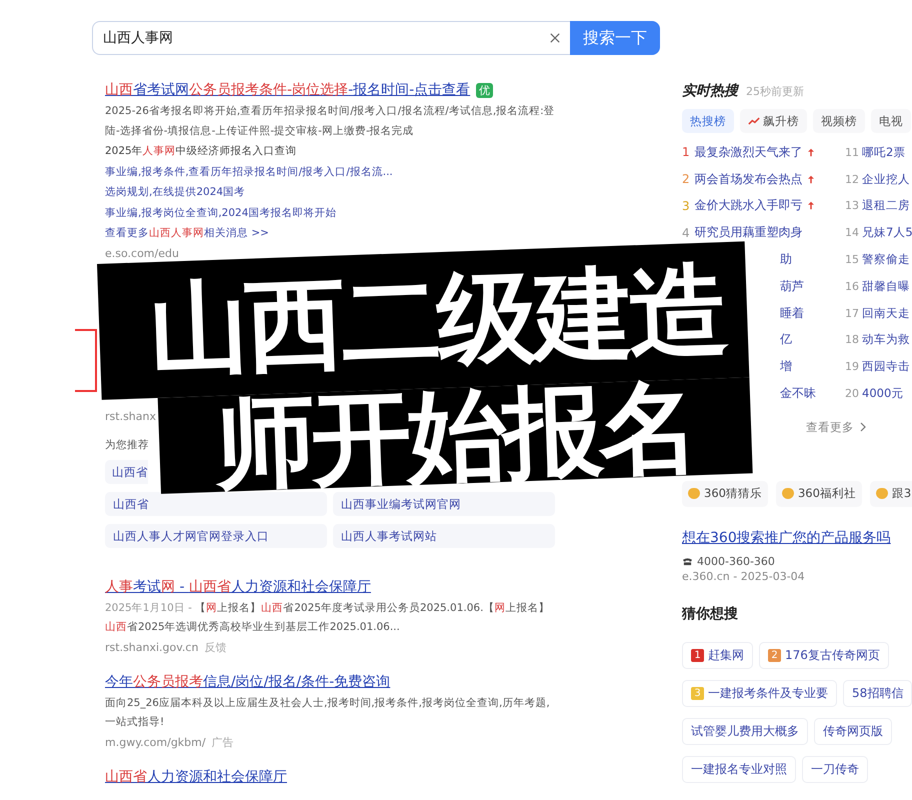 The height and width of the screenshot is (800, 912). What do you see at coordinates (748, 179) in the screenshot?
I see `hot-search-link: 两会首场发布会热点` at bounding box center [748, 179].